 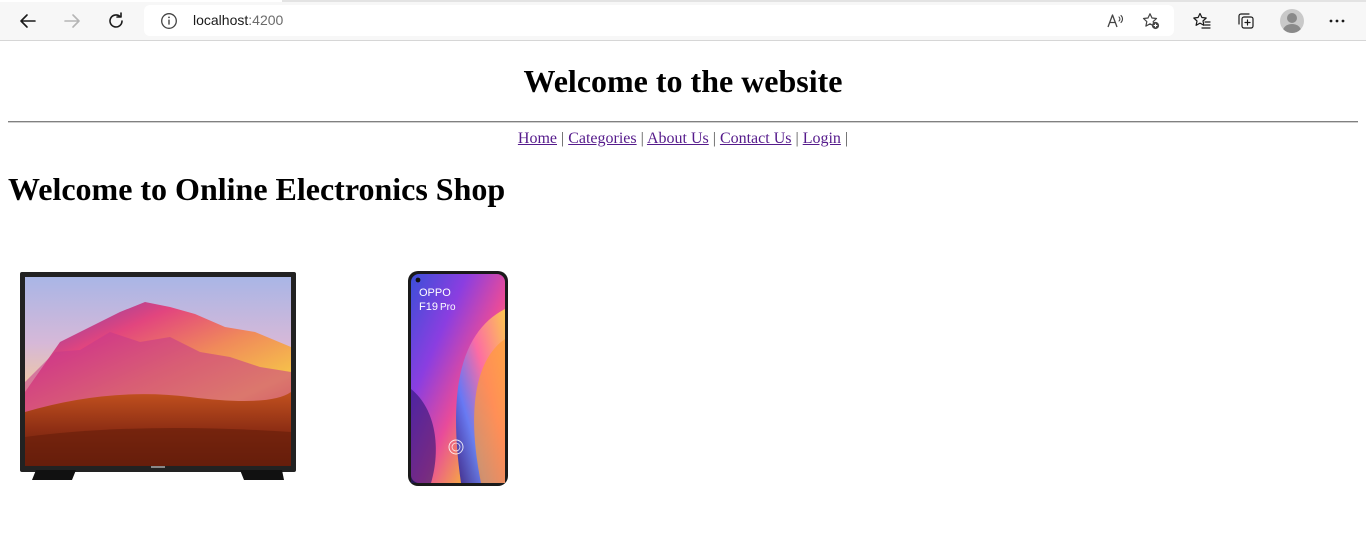 I want to click on refresh-icon, so click(x=116, y=20).